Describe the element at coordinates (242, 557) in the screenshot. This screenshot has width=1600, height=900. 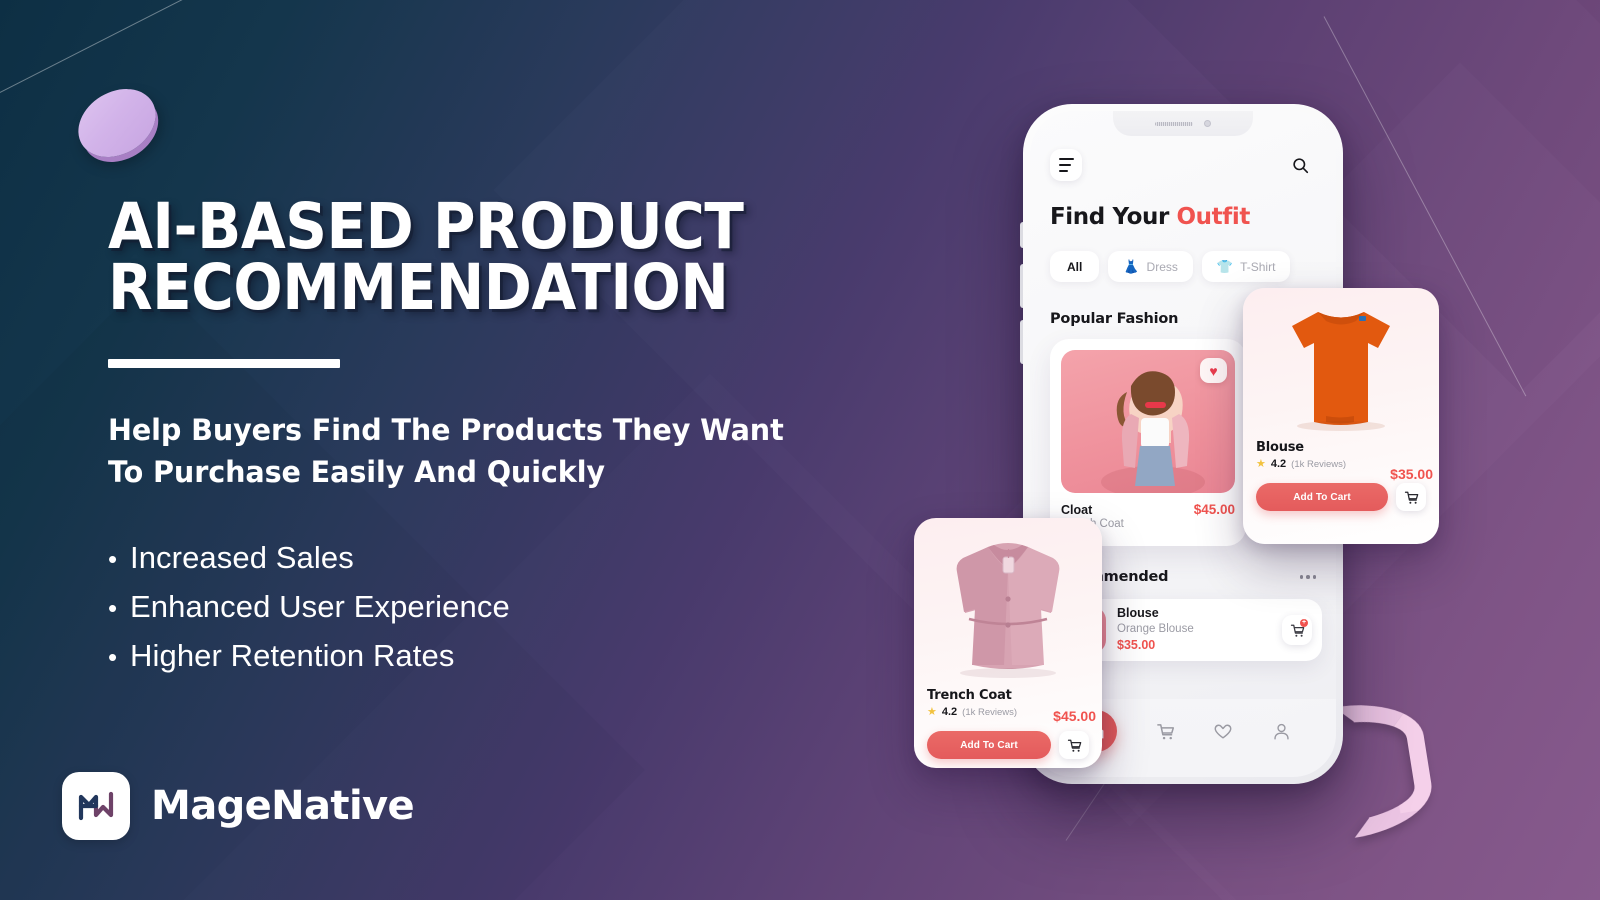
I see `list-item-label: Increased Sales` at that location.